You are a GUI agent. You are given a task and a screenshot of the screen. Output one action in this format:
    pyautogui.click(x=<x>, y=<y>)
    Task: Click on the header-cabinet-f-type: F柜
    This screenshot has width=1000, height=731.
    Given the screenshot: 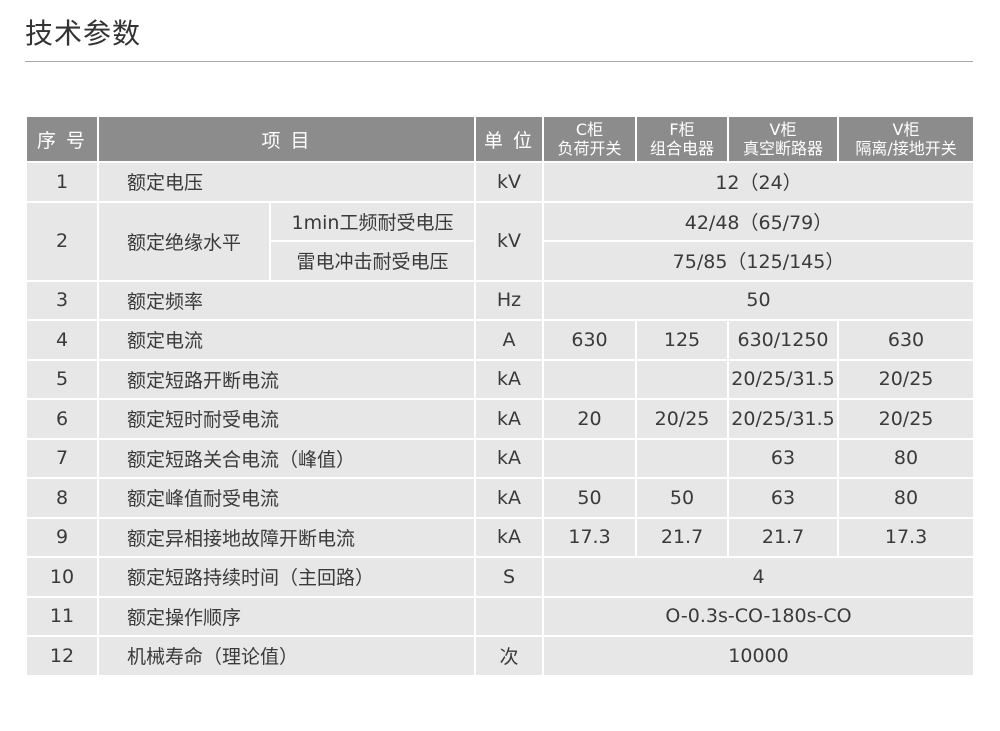 What is the action you would take?
    pyautogui.click(x=682, y=129)
    